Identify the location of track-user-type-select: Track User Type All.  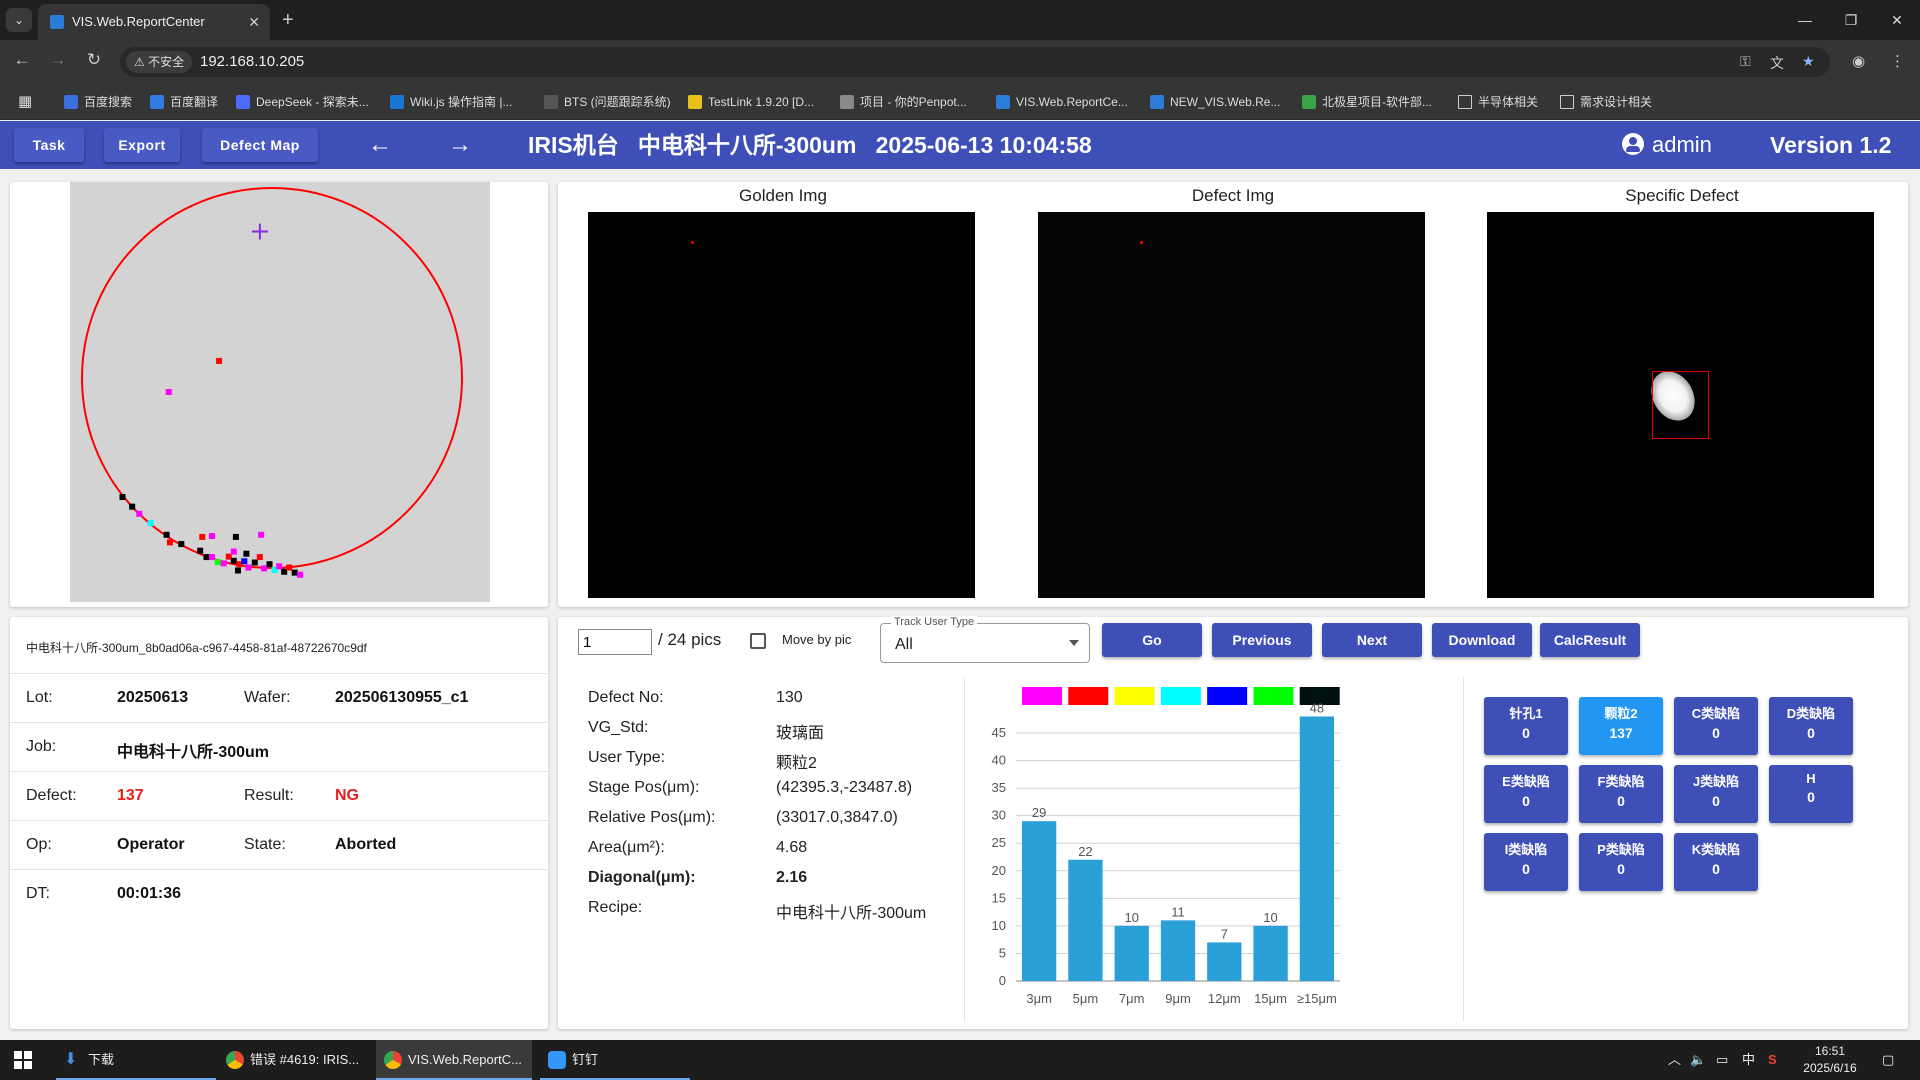
(985, 639).